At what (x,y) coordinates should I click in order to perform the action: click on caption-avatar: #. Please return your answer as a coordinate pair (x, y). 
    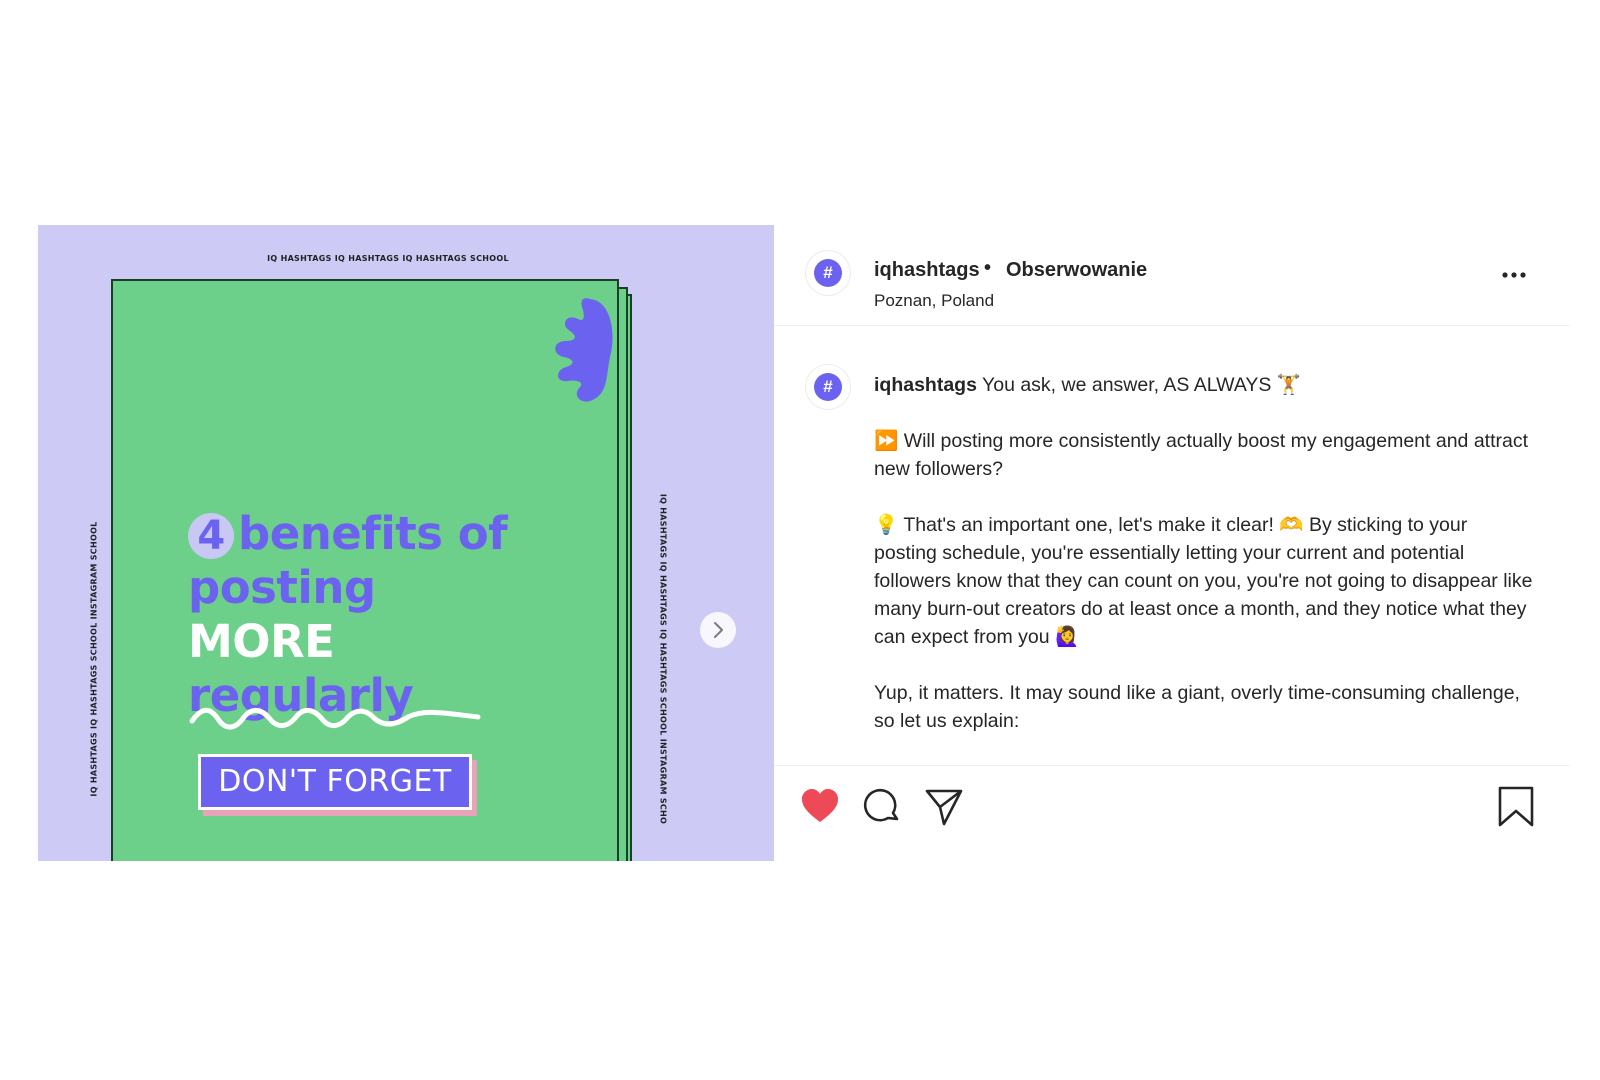
    Looking at the image, I should click on (828, 387).